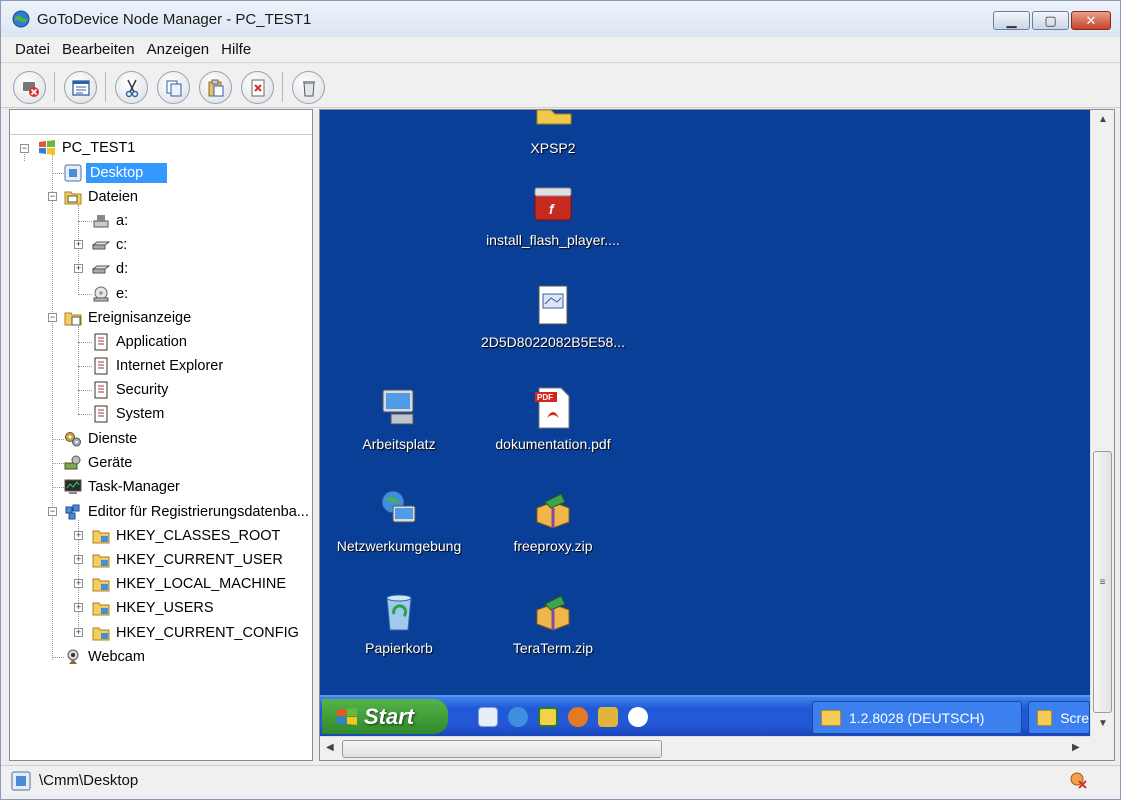 Image resolution: width=1121 pixels, height=800 pixels. Describe the element at coordinates (151, 342) in the screenshot. I see `tree-label-log: Application` at that location.